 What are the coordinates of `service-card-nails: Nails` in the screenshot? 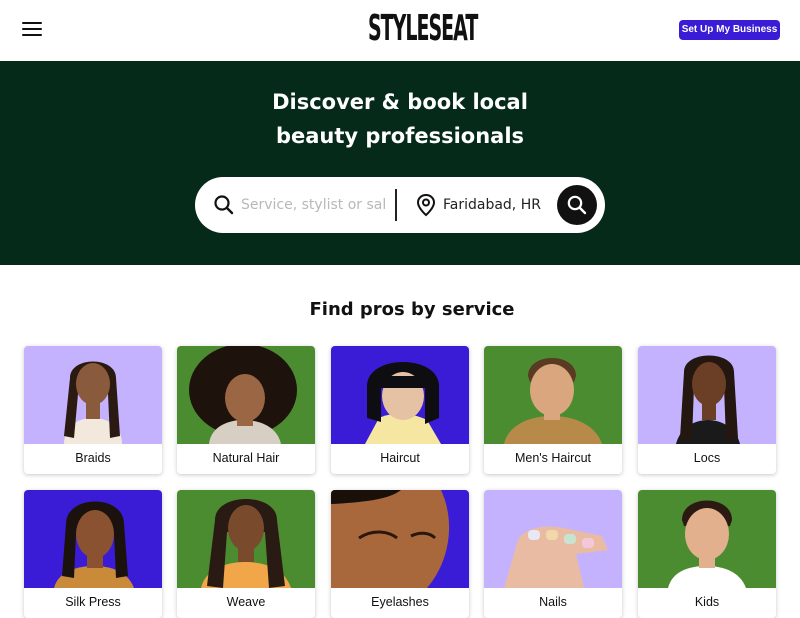 It's located at (553, 554).